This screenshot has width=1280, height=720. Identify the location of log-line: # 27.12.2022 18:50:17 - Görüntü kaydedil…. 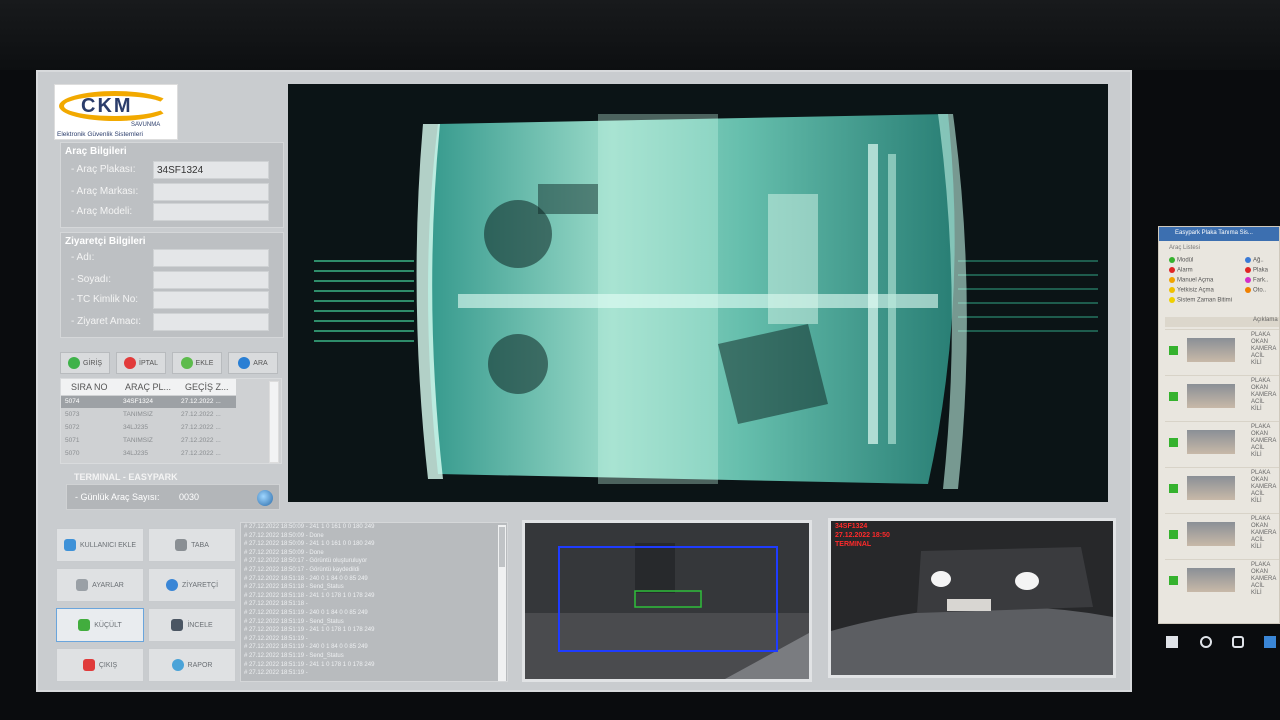
(302, 569).